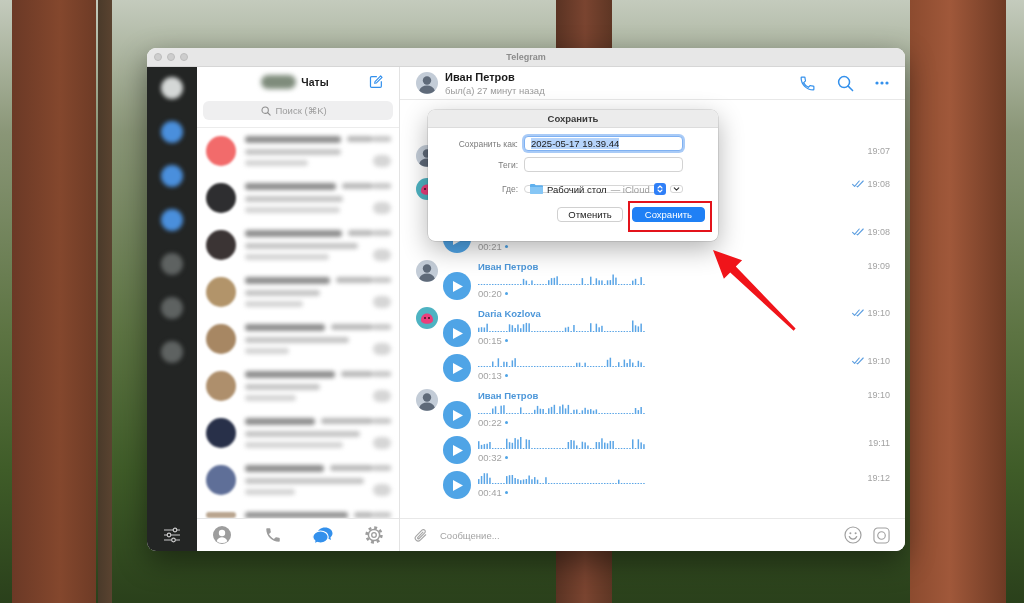 The height and width of the screenshot is (603, 1024). I want to click on chats-title: Чаты, so click(315, 82).